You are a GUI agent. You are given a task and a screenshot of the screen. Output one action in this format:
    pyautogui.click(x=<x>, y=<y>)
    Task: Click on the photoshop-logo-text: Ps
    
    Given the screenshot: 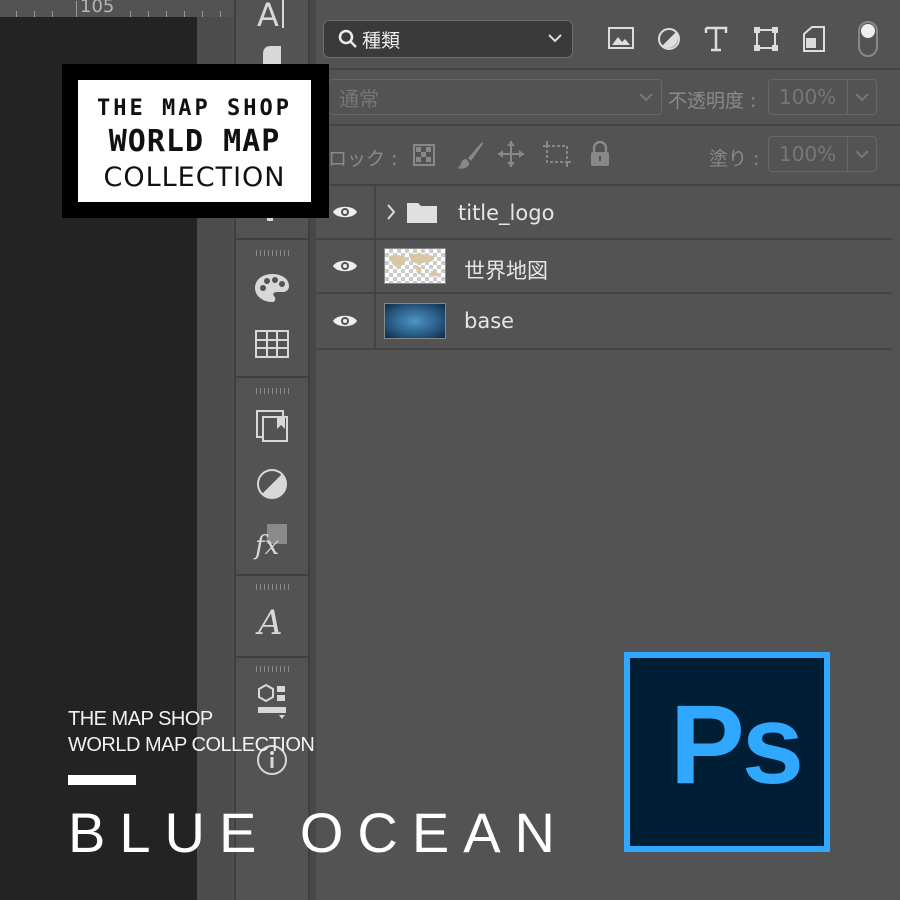 What is the action you would take?
    pyautogui.click(x=737, y=744)
    